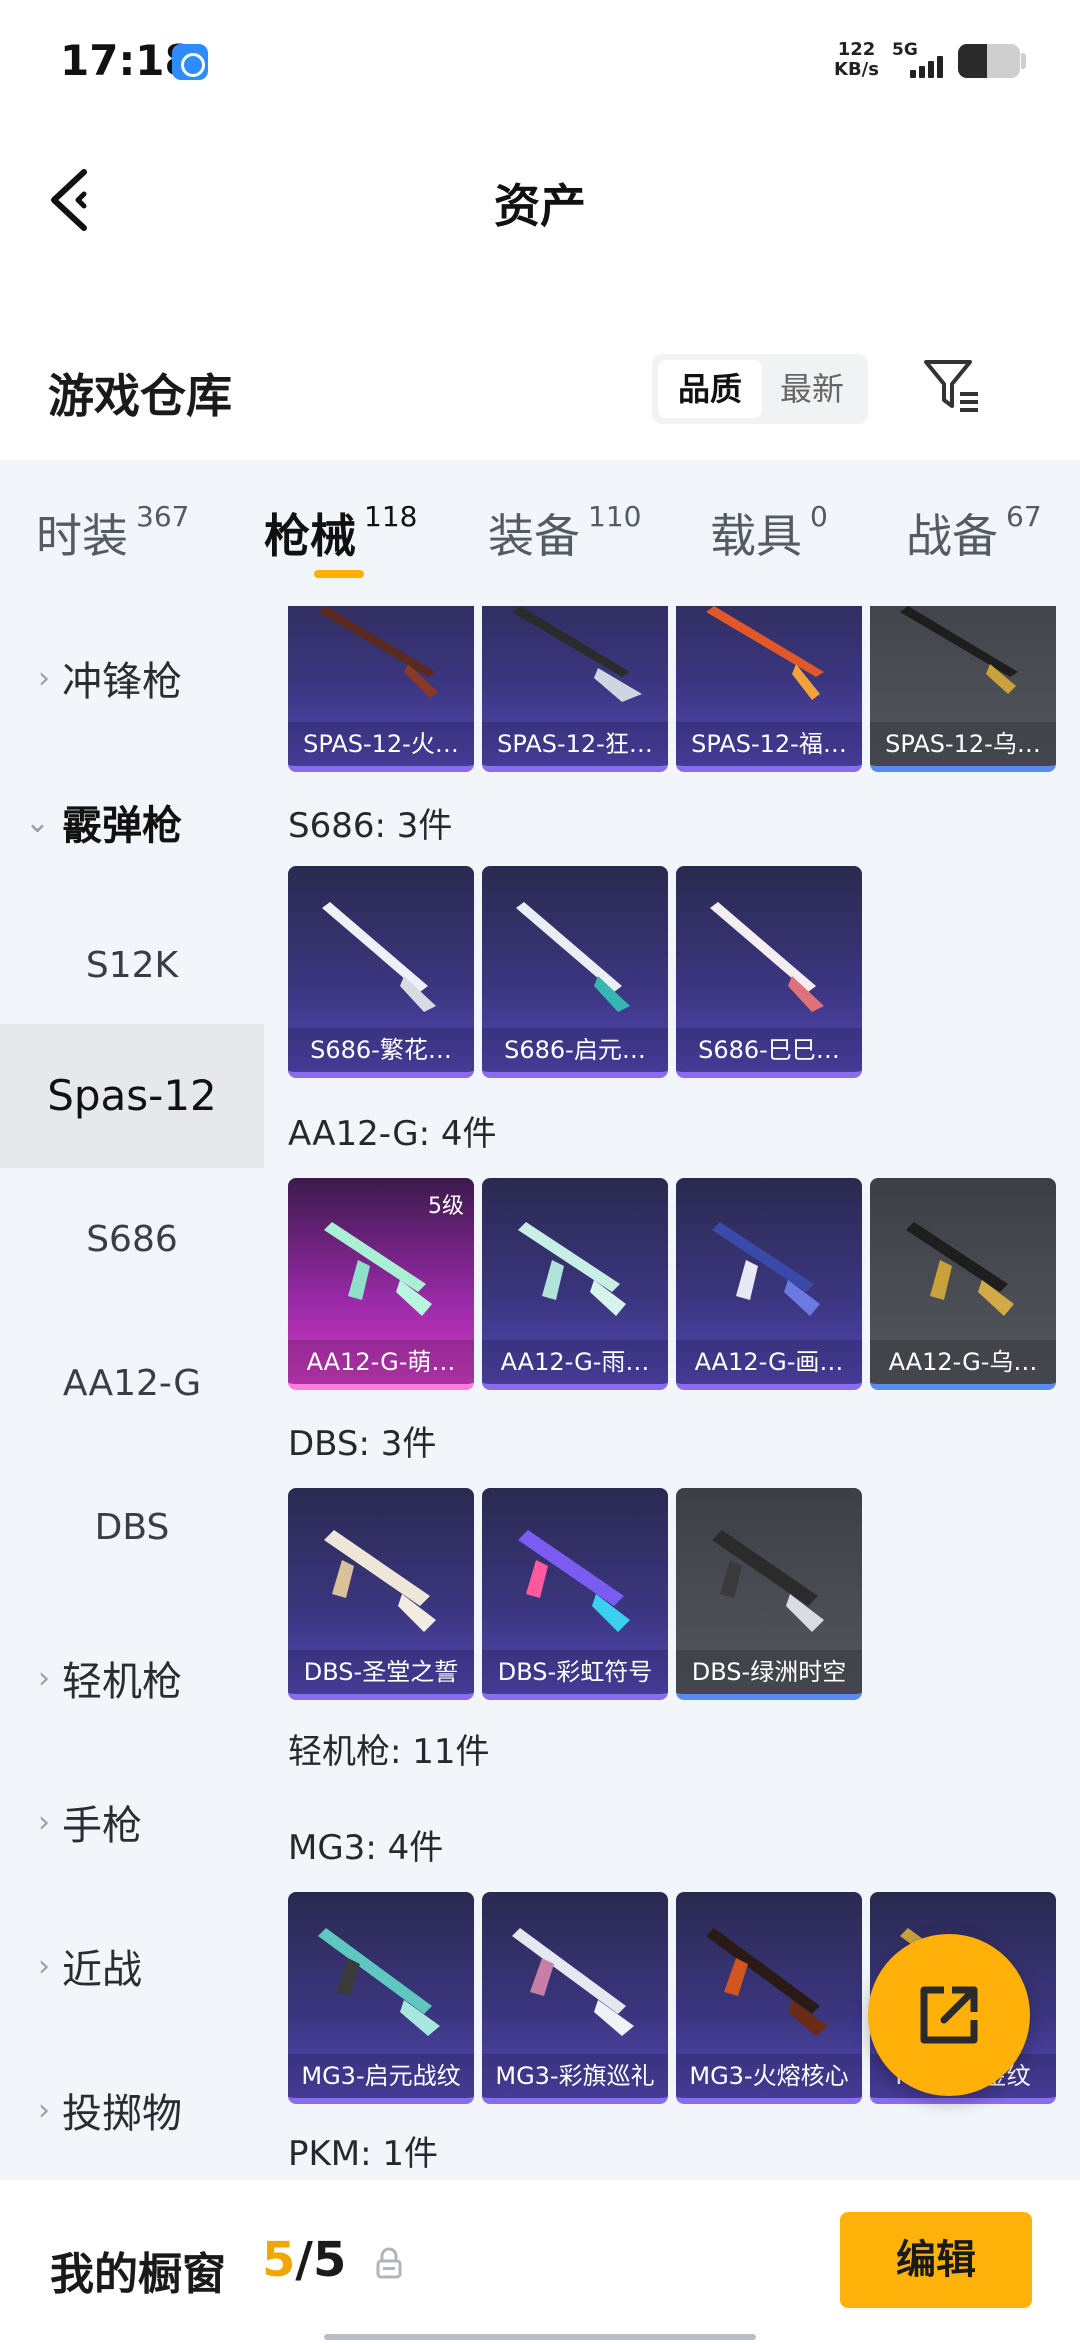 The image size is (1080, 2344). What do you see at coordinates (102, 1826) in the screenshot?
I see `sidebar-item-label: 手枪` at bounding box center [102, 1826].